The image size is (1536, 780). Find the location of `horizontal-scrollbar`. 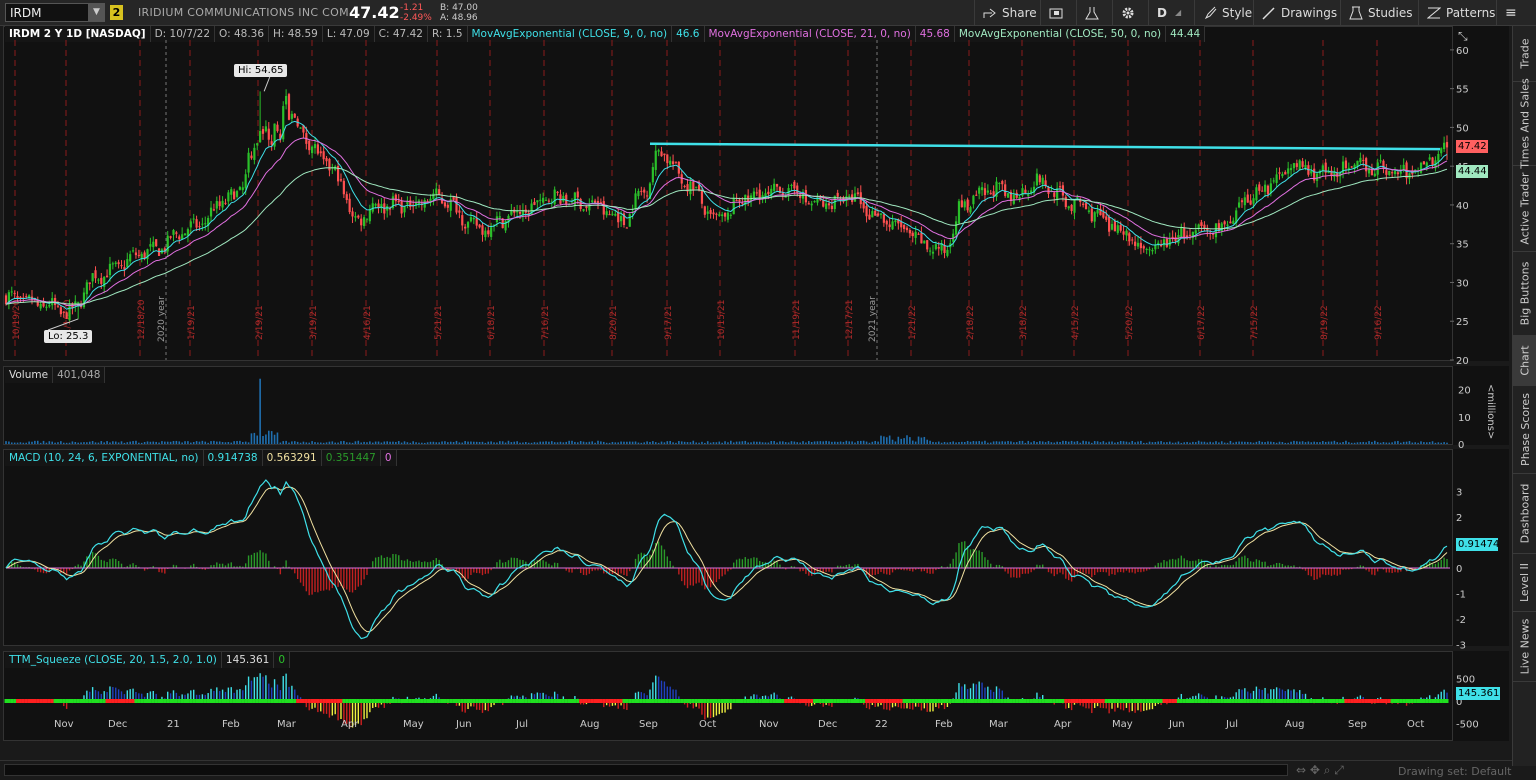

horizontal-scrollbar is located at coordinates (646, 770).